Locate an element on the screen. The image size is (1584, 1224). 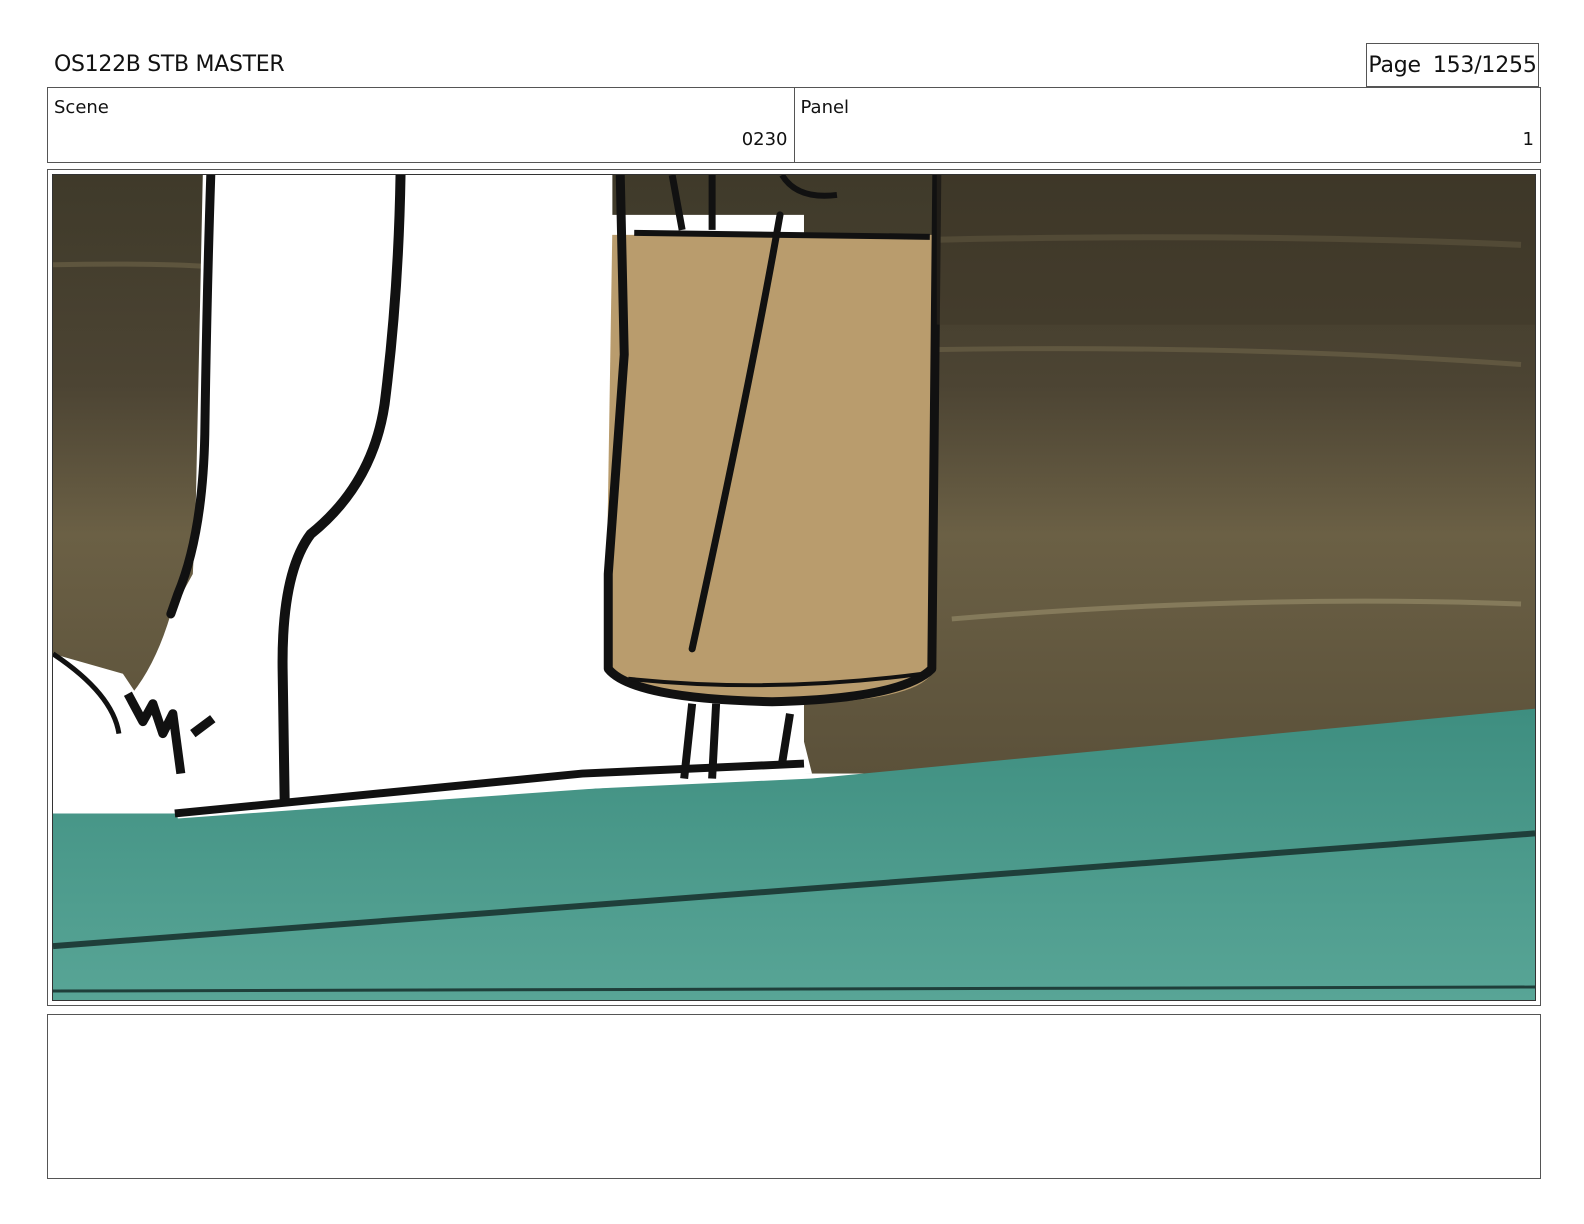
page-label: Page is located at coordinates (1394, 65).